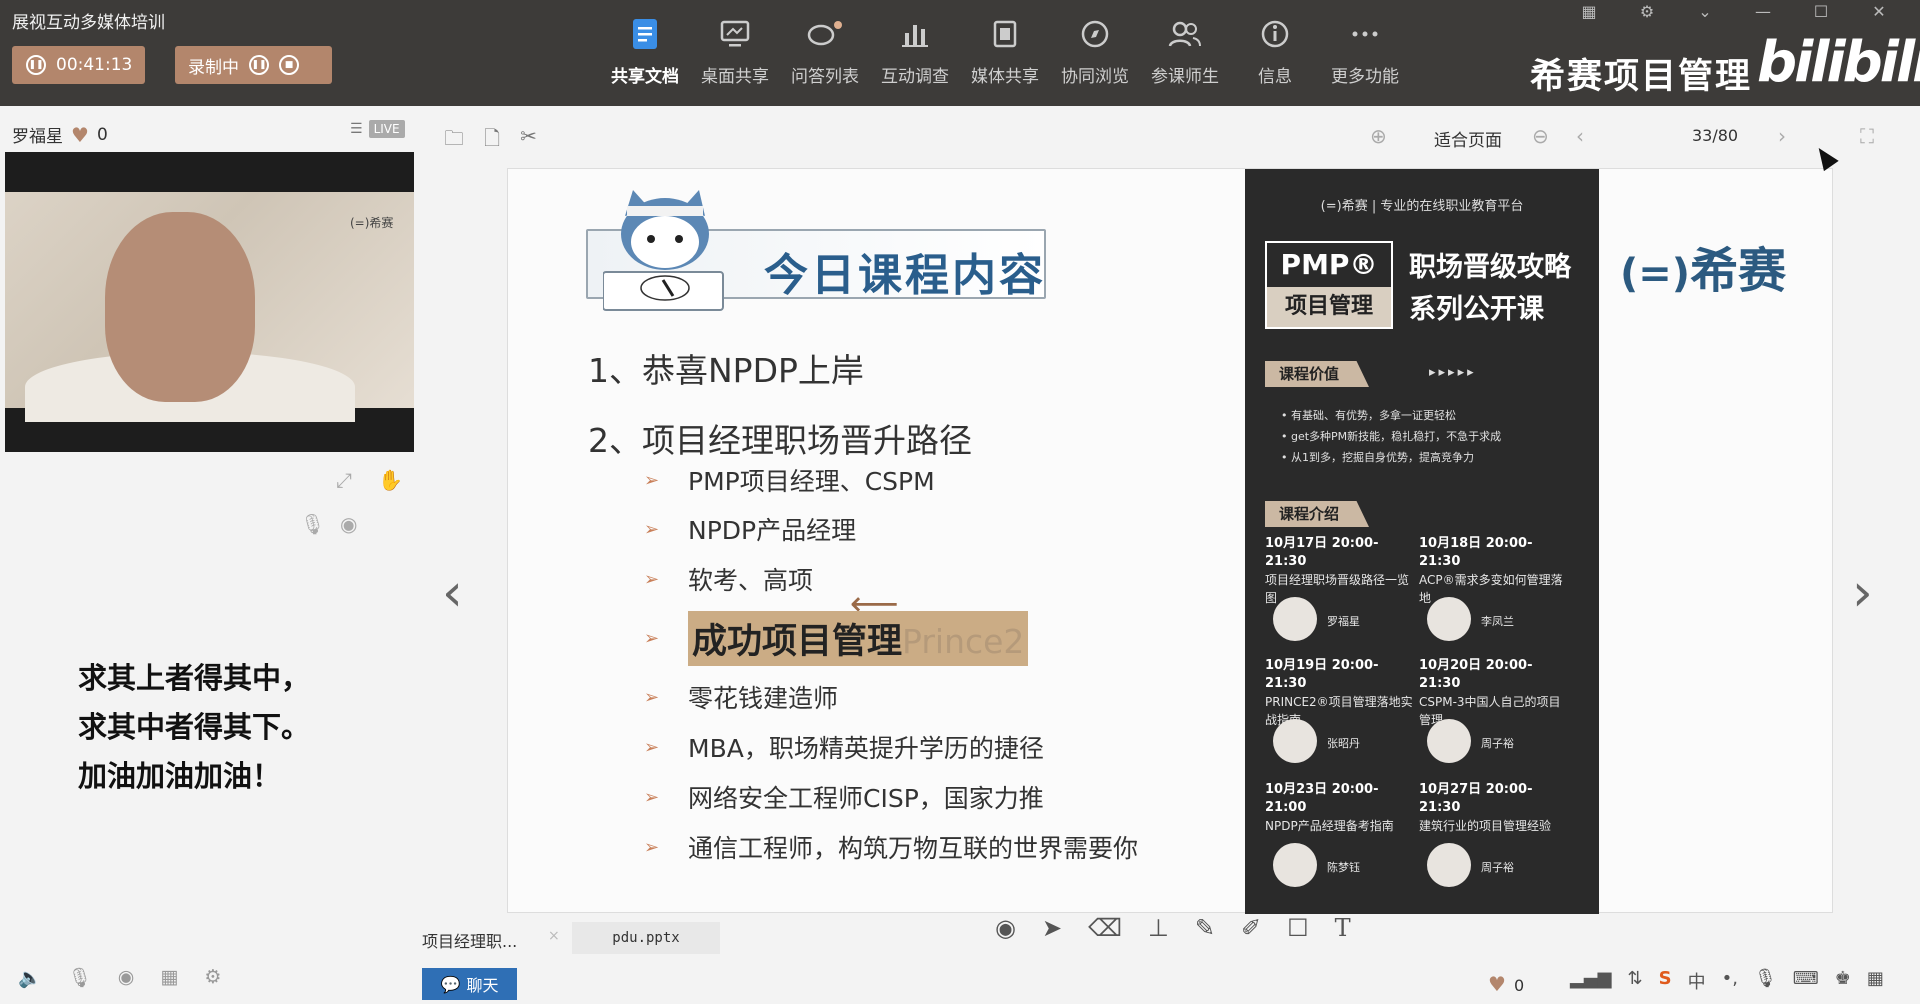 The width and height of the screenshot is (1920, 1004). Describe the element at coordinates (1506, 984) in the screenshot. I see `like-button: ♥ 0` at that location.